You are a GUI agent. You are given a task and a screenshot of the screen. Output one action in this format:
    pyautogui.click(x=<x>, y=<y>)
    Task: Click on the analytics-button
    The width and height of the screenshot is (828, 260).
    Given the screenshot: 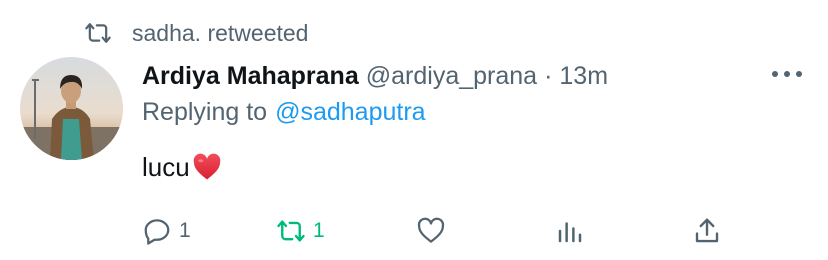 What is the action you would take?
    pyautogui.click(x=570, y=231)
    